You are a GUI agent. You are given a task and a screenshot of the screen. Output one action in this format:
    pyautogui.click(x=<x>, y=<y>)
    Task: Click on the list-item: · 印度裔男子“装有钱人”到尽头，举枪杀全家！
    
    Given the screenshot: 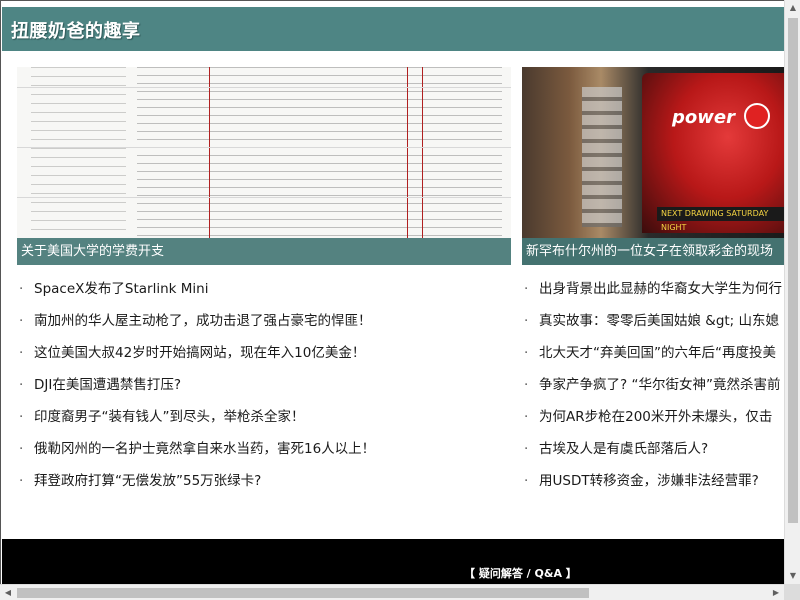 What is the action you would take?
    pyautogui.click(x=264, y=422)
    